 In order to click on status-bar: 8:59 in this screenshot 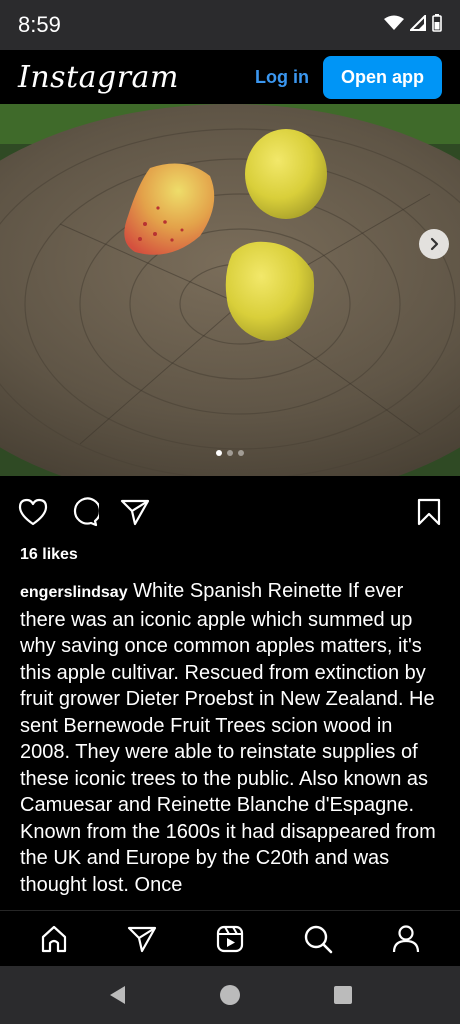, I will do `click(230, 25)`.